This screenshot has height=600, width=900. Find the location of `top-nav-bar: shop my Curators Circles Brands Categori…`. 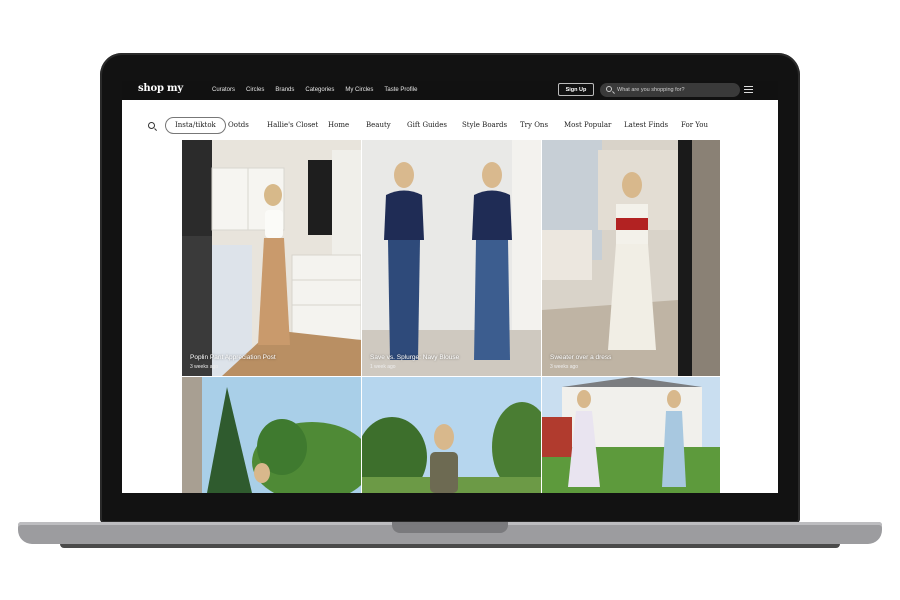

top-nav-bar: shop my Curators Circles Brands Categori… is located at coordinates (450, 90).